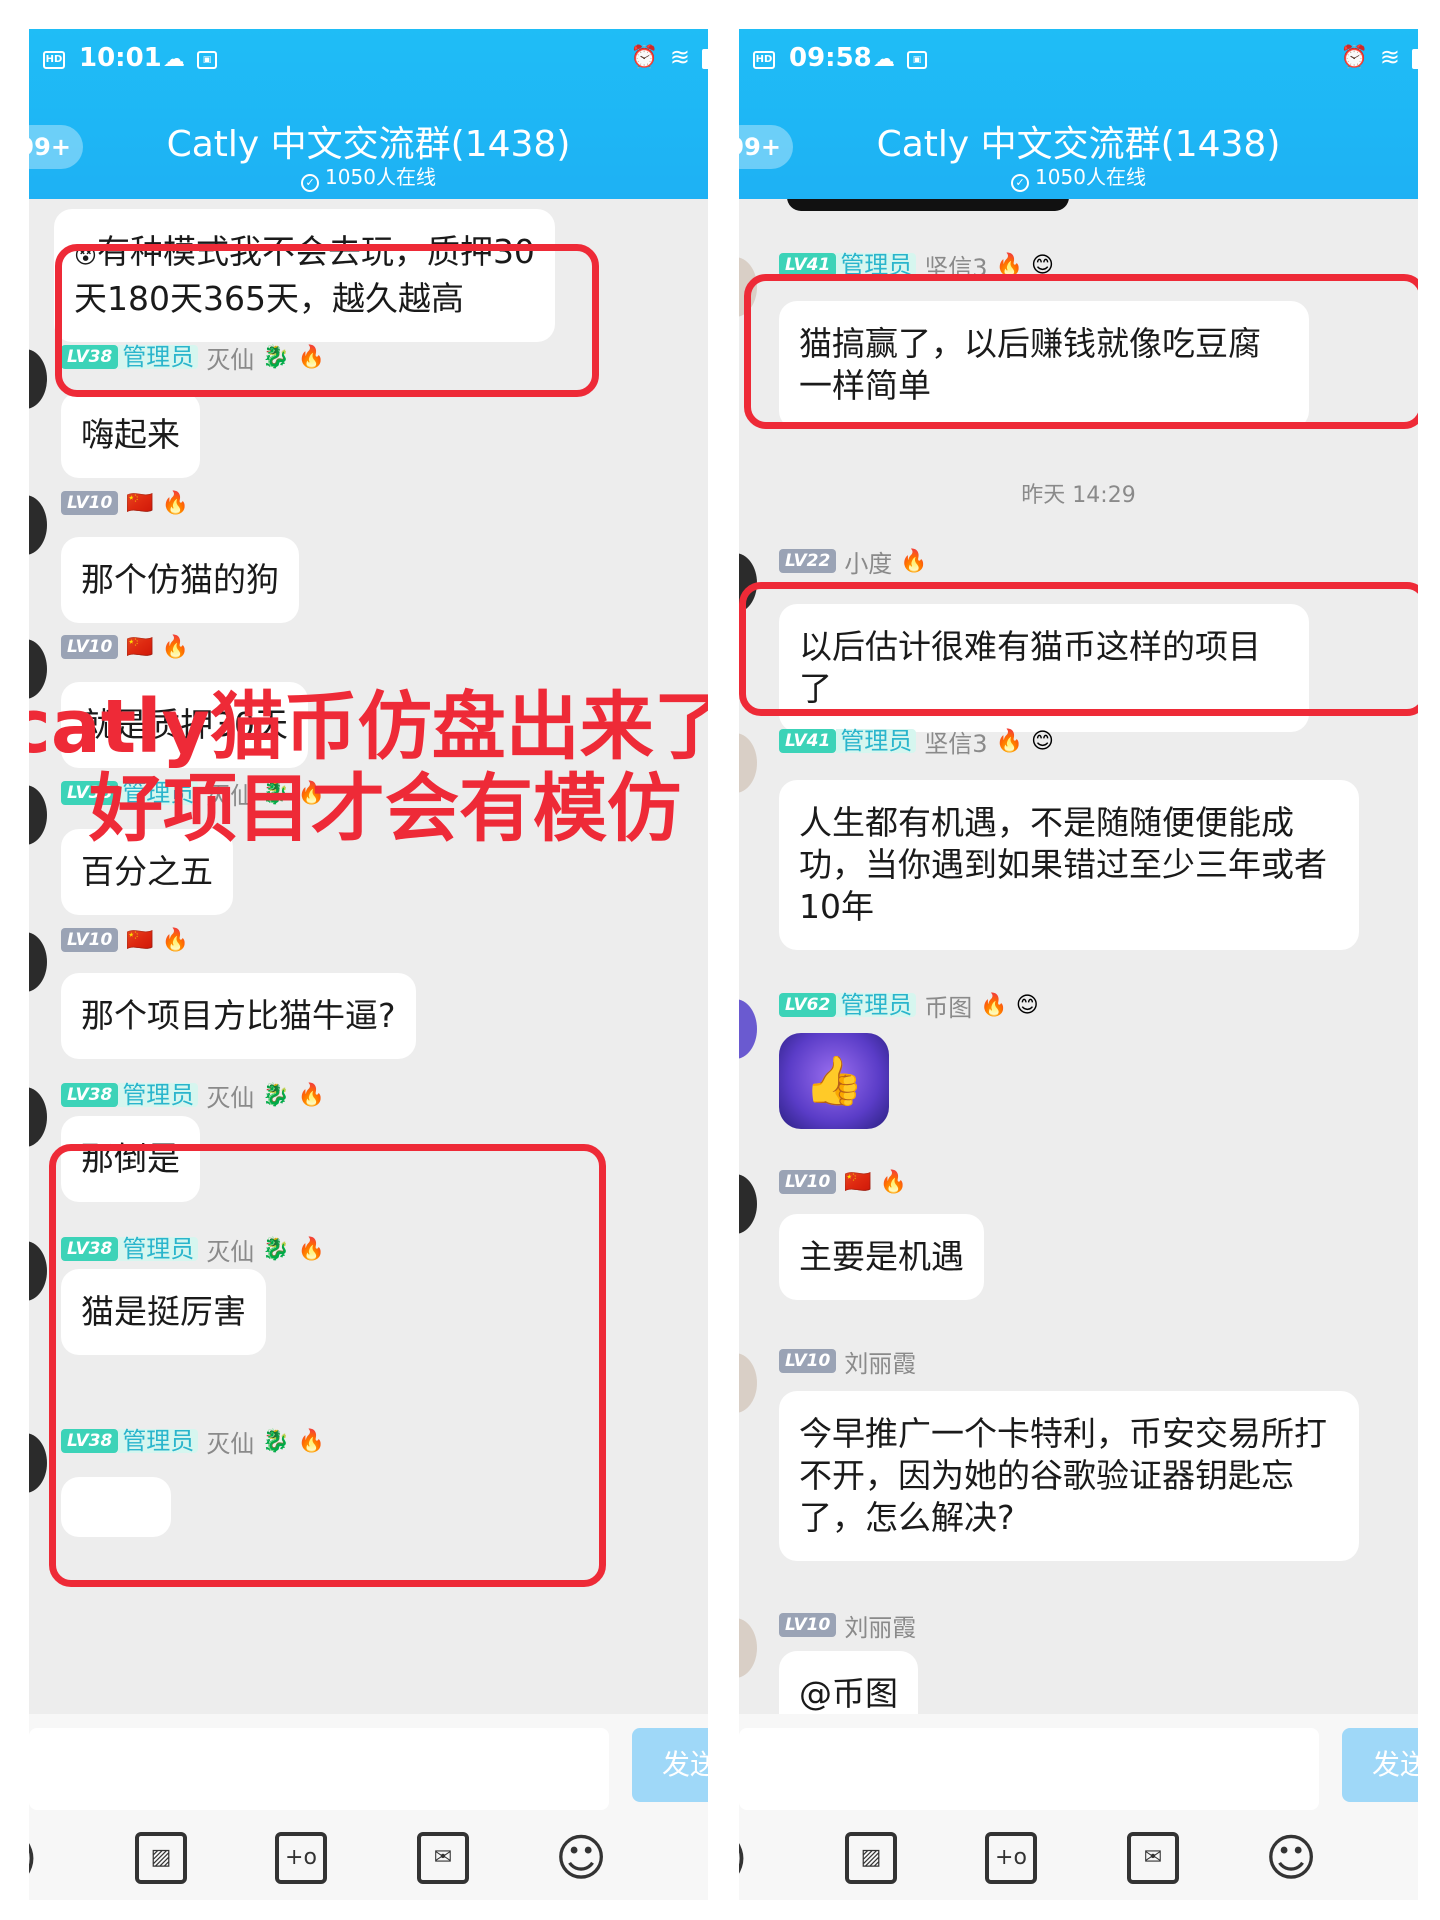 Image resolution: width=1440 pixels, height=1920 pixels. I want to click on thumbs-up-icon: 👍, so click(834, 1081).